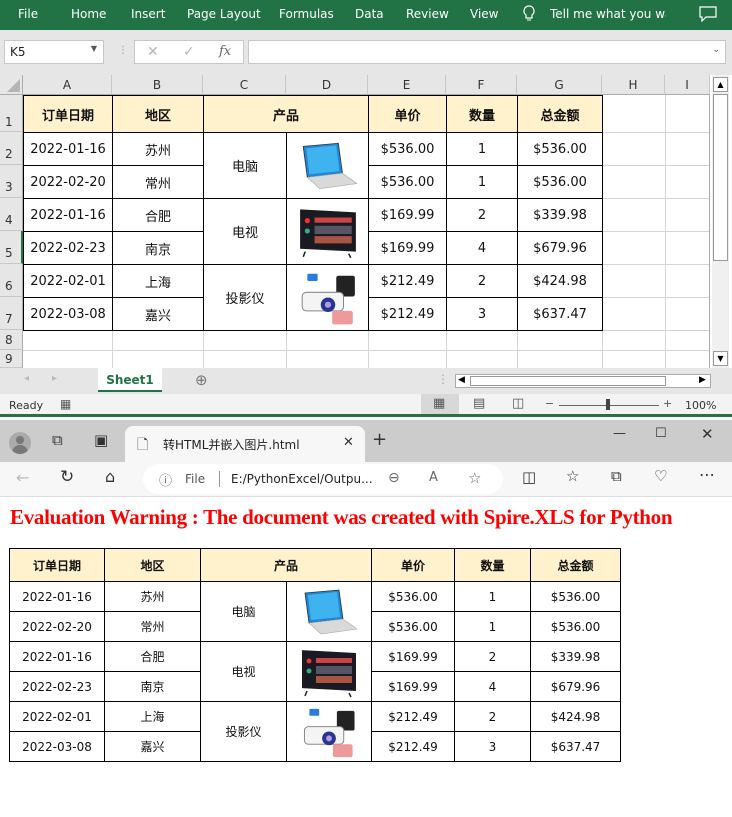 The image size is (732, 817). What do you see at coordinates (224, 14) in the screenshot?
I see `tab-page-layout: Page Layout` at bounding box center [224, 14].